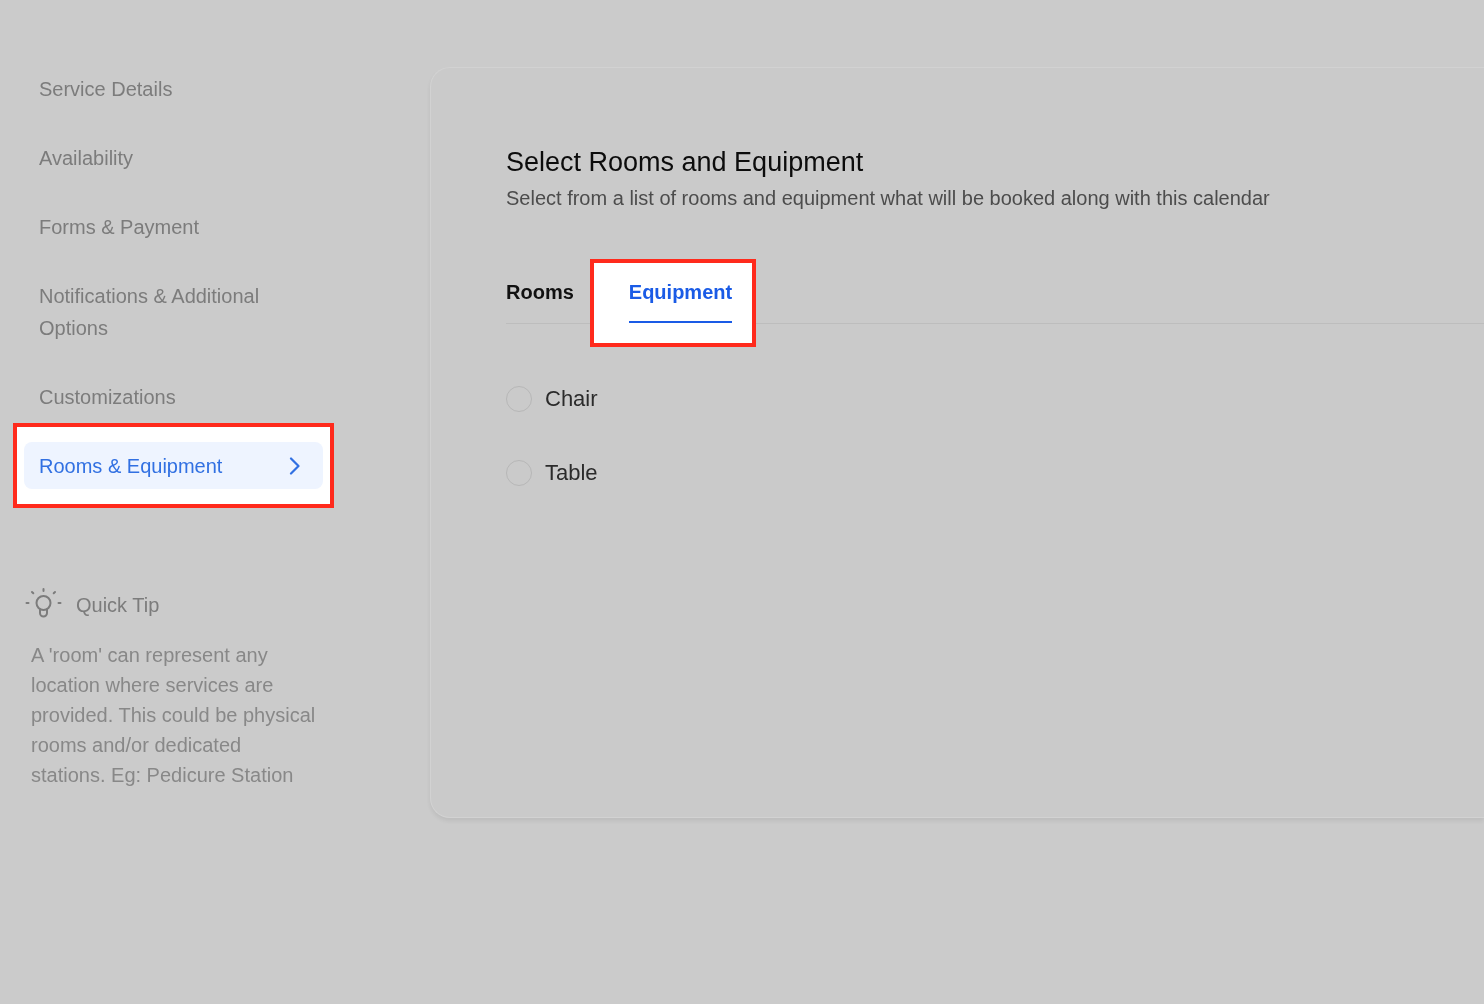 The width and height of the screenshot is (1484, 1004). Describe the element at coordinates (173, 88) in the screenshot. I see `sidebar-item: Service Details` at that location.